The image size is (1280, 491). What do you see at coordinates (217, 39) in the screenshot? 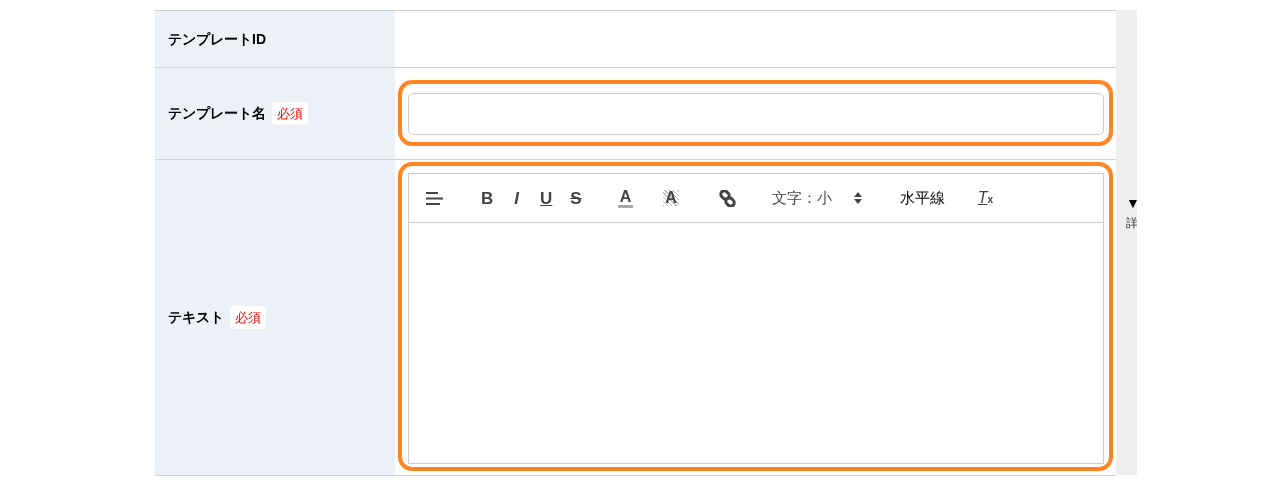
I see `field-label: テンプレートID` at bounding box center [217, 39].